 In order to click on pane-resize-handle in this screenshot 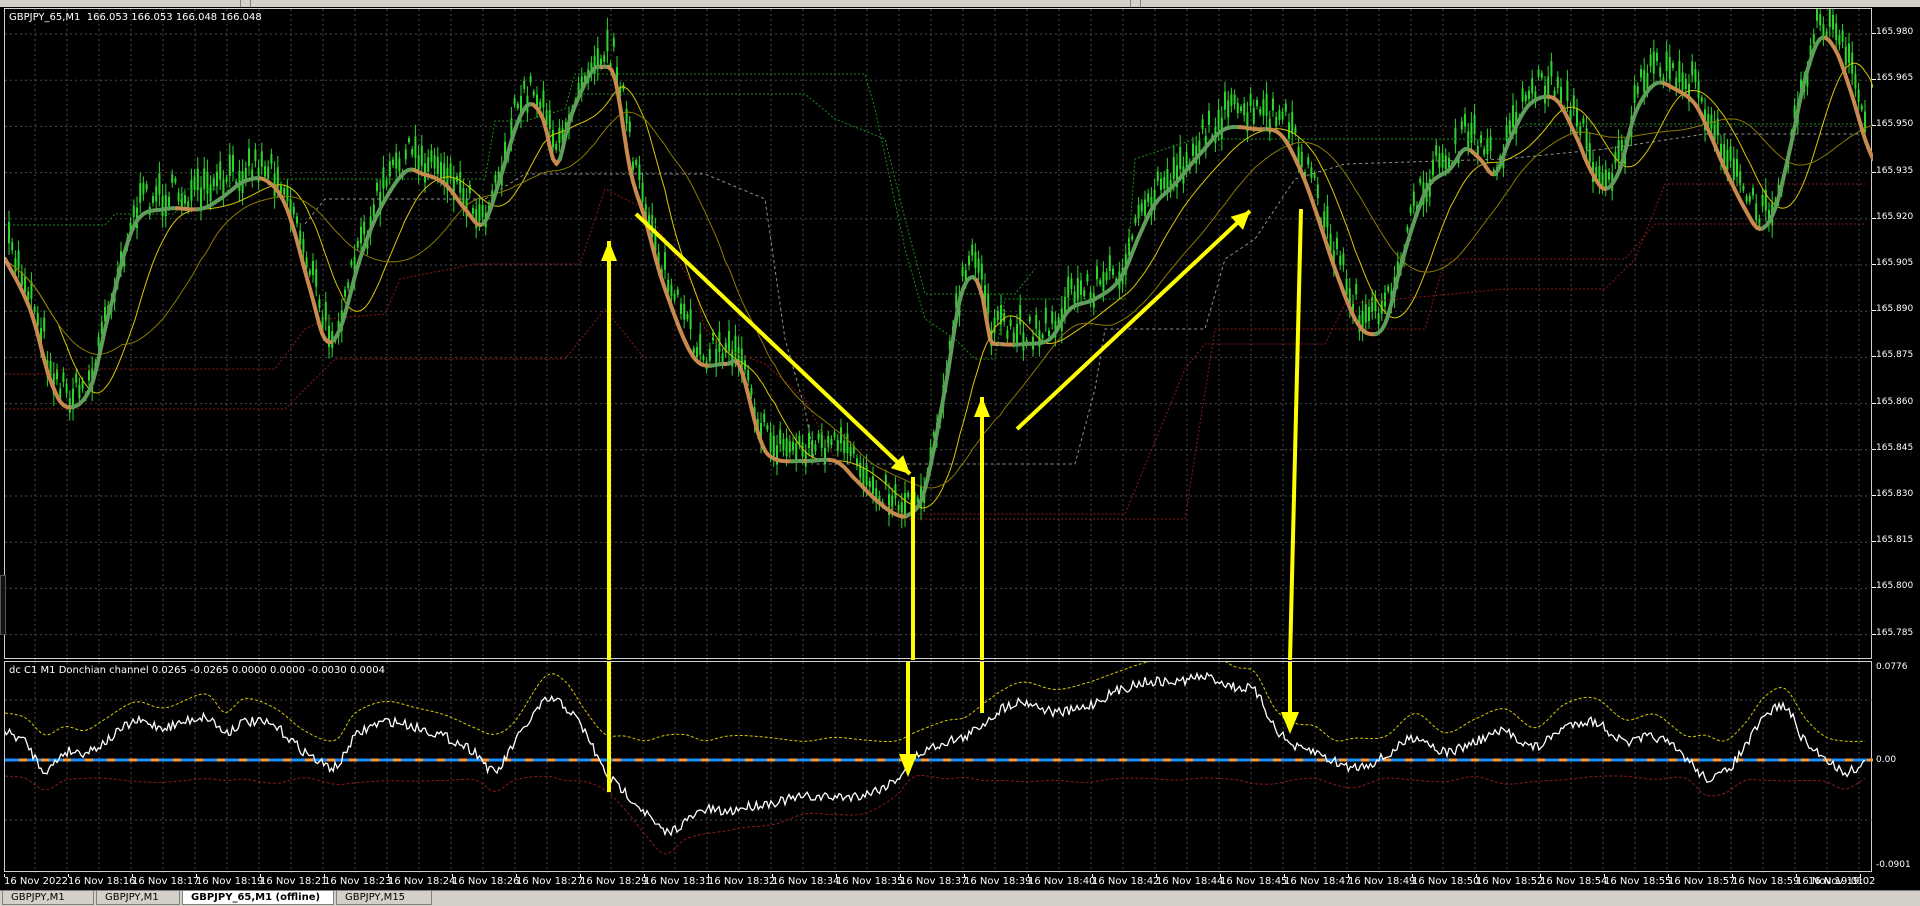, I will do `click(3, 605)`.